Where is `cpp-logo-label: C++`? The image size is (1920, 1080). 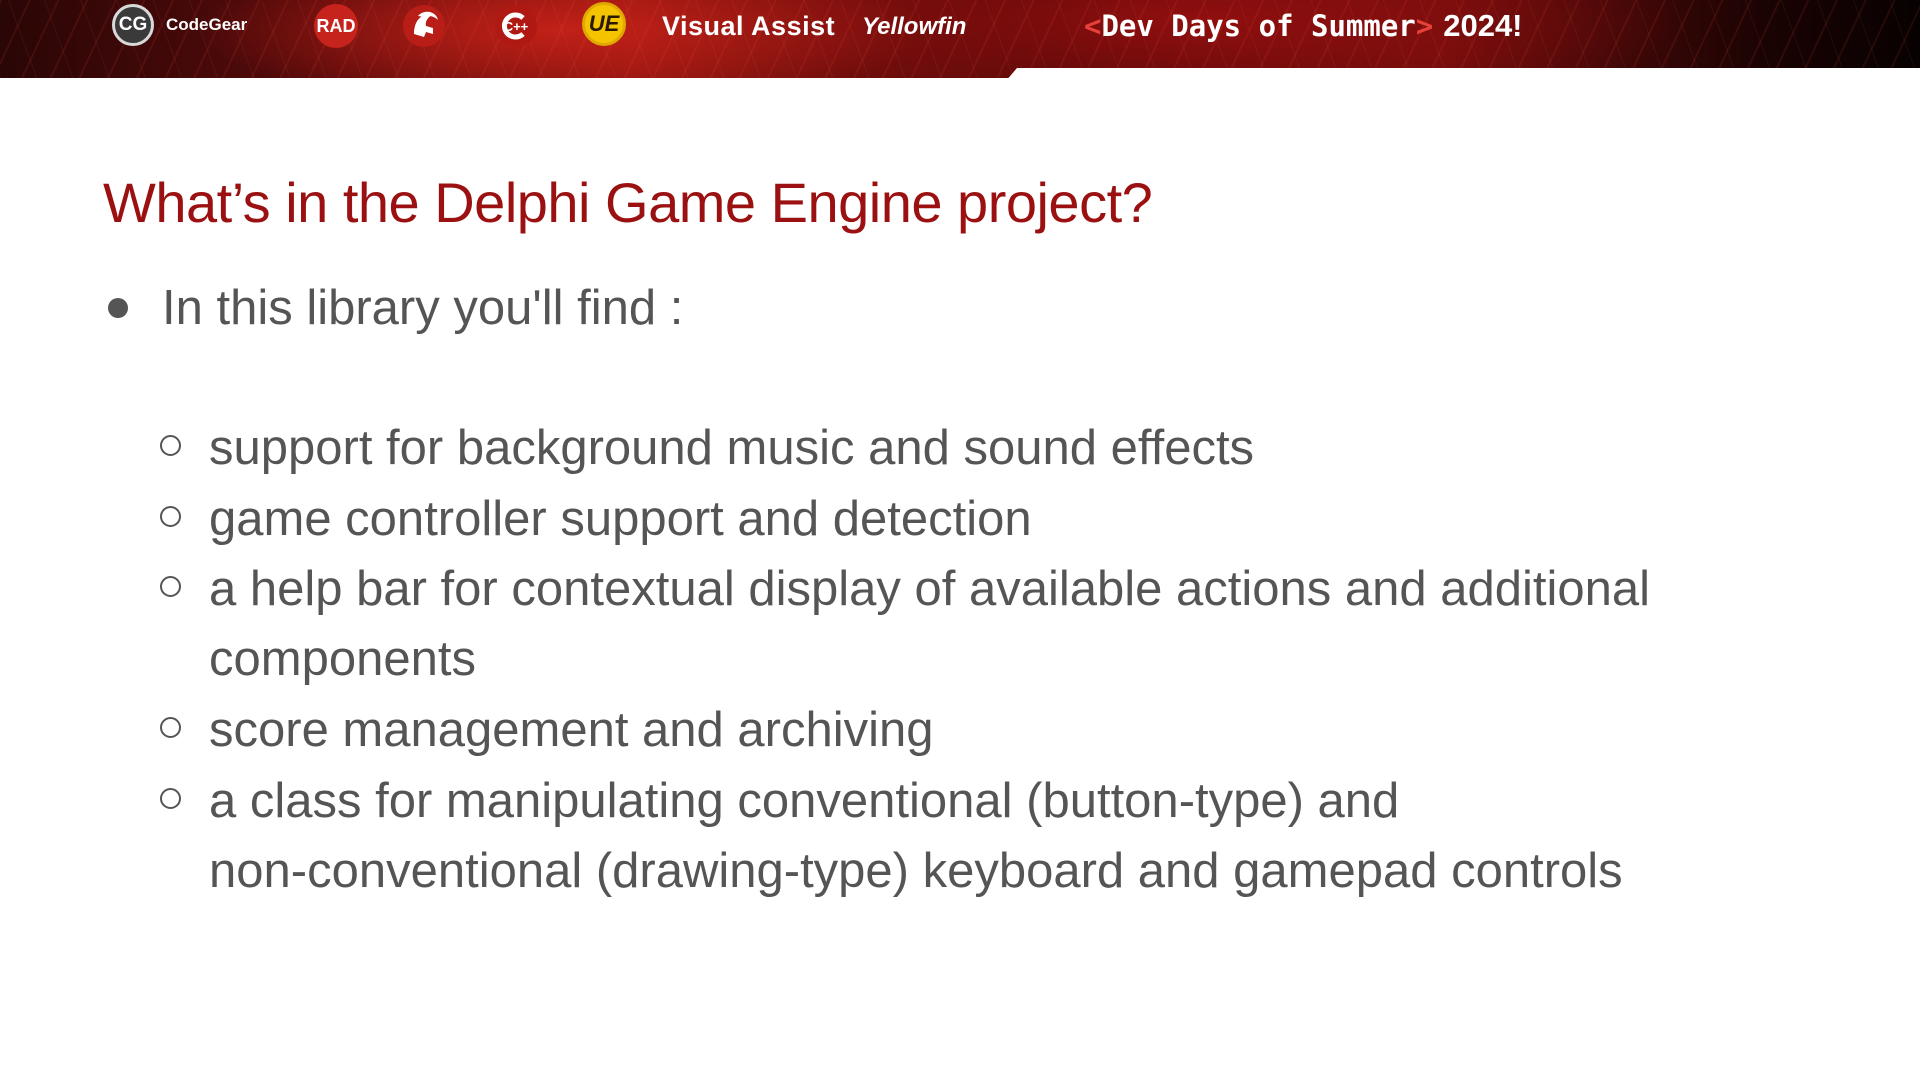 cpp-logo-label: C++ is located at coordinates (516, 26).